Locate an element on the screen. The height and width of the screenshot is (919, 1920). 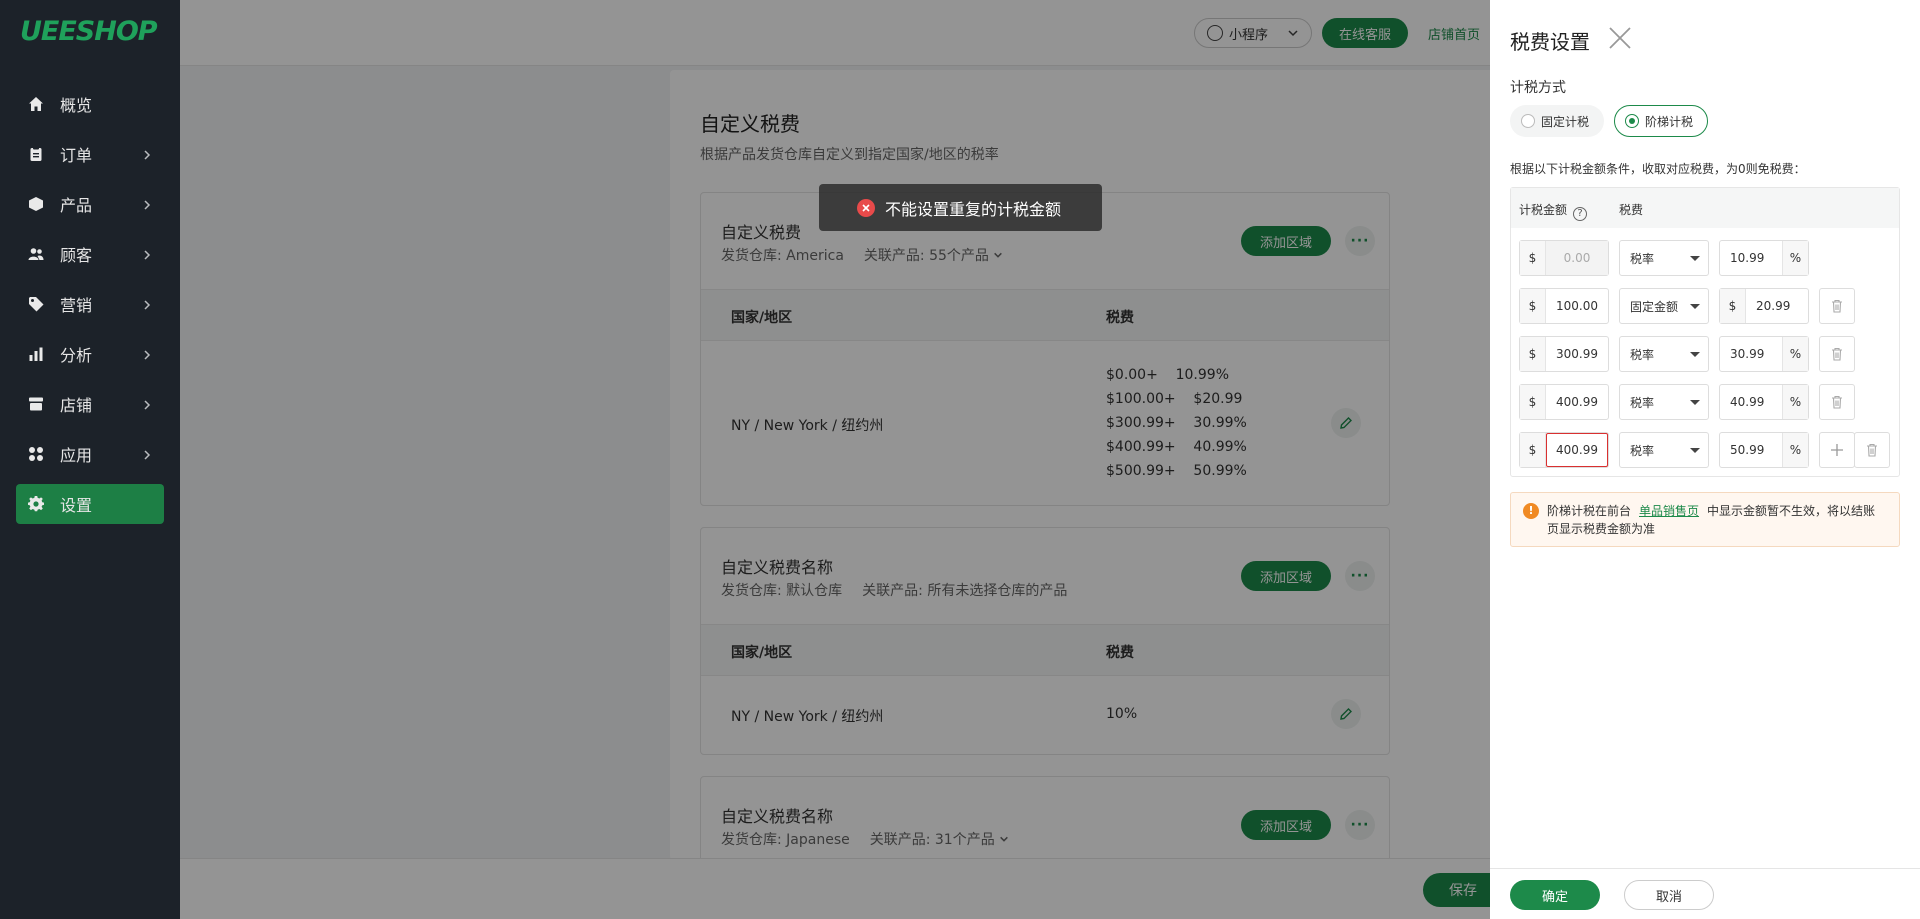
radio-tiered-tax: 阶梯计税 is located at coordinates (1661, 121).